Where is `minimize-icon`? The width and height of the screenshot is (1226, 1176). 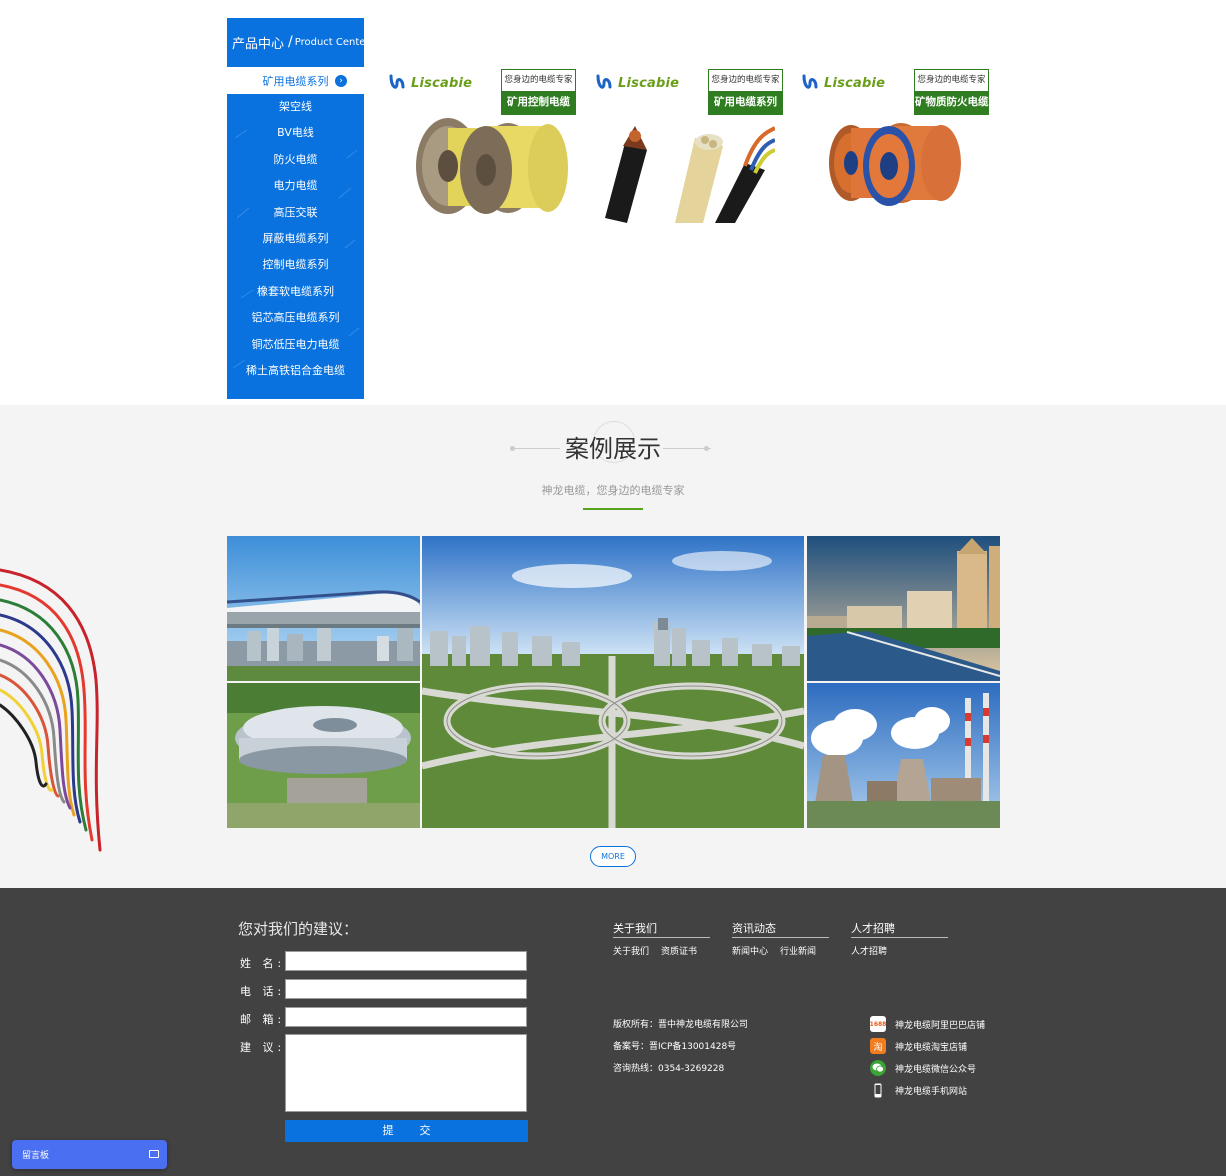
minimize-icon is located at coordinates (154, 1154).